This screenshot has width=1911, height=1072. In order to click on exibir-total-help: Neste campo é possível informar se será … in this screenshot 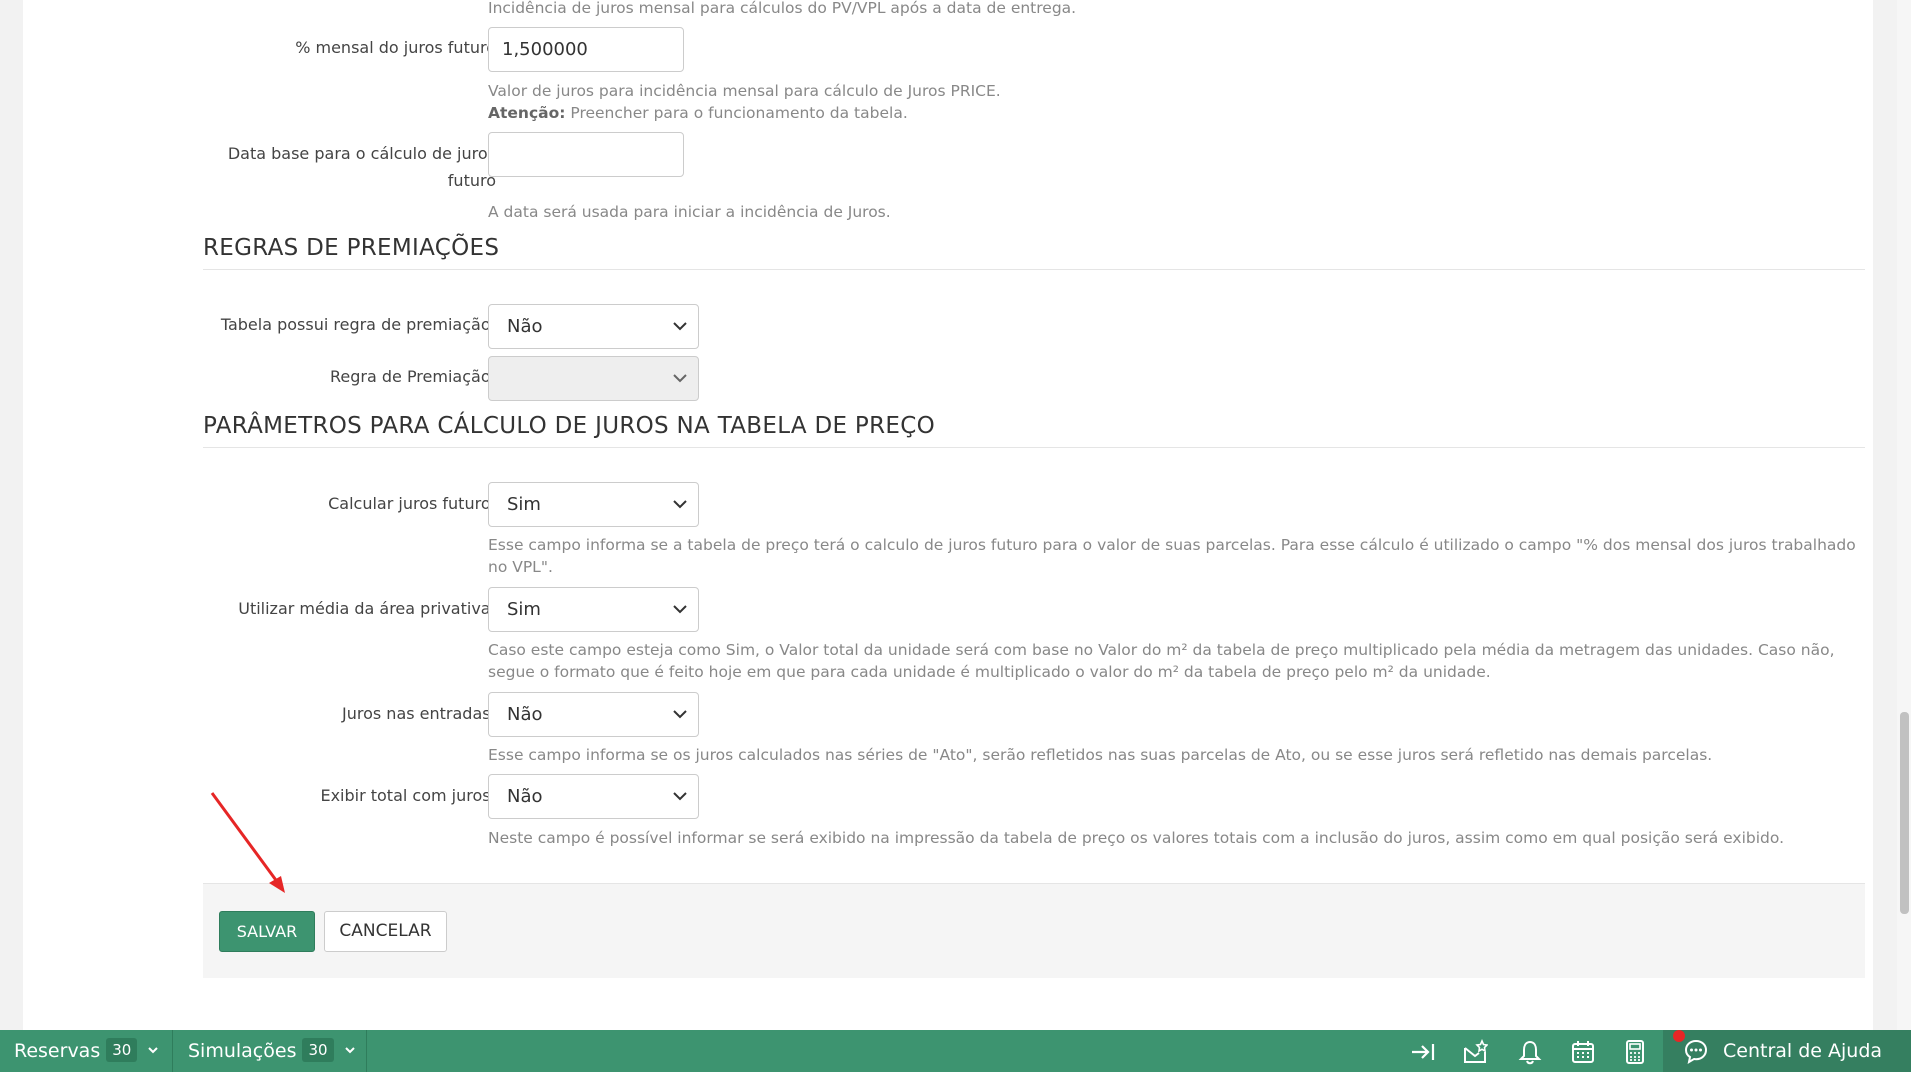, I will do `click(1136, 838)`.